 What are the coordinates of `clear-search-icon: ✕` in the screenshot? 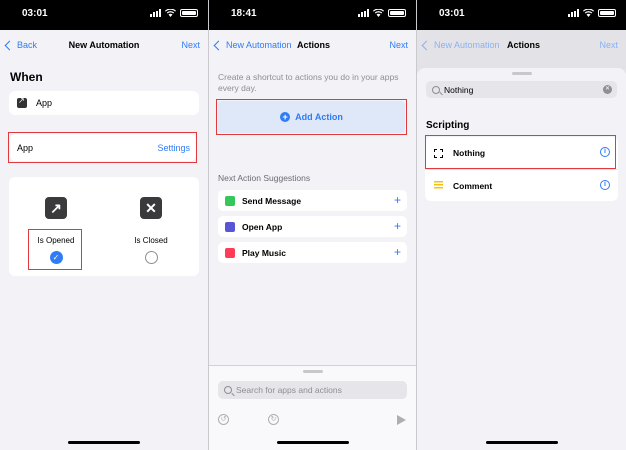 It's located at (607, 89).